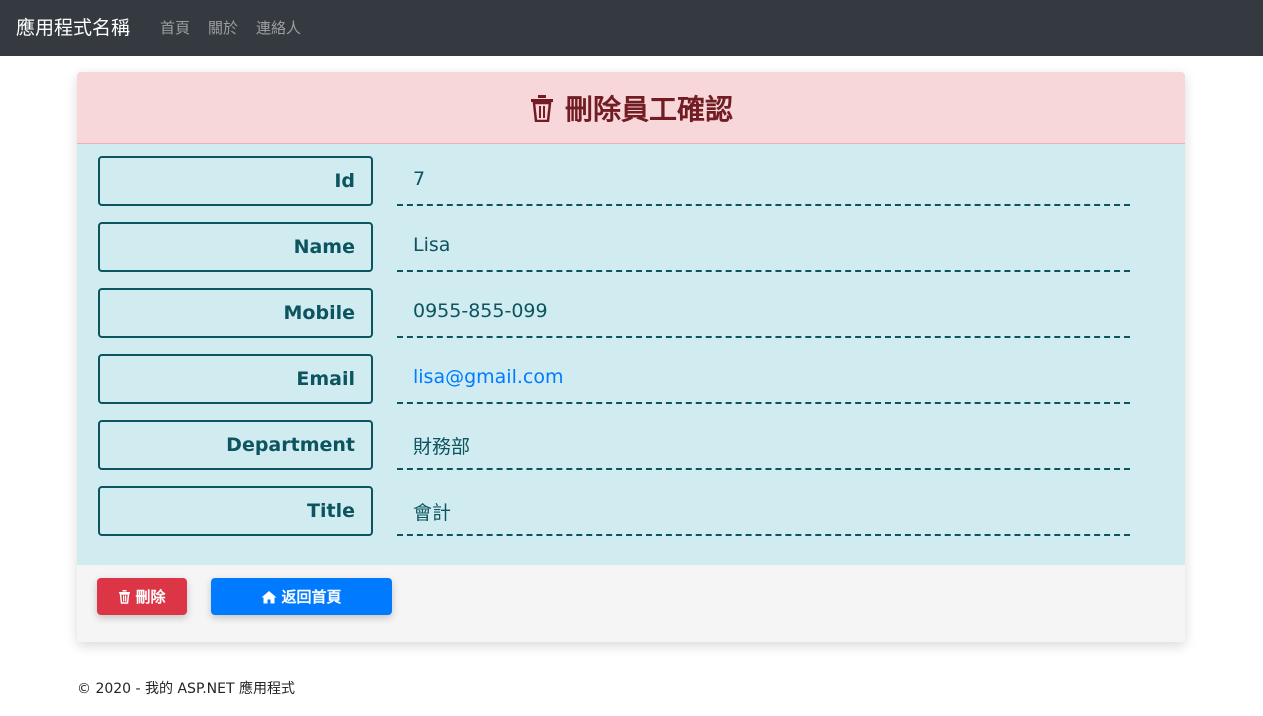 This screenshot has width=1263, height=716. Describe the element at coordinates (763, 379) in the screenshot. I see `field-value-email-link: lisa@gmail.com` at that location.